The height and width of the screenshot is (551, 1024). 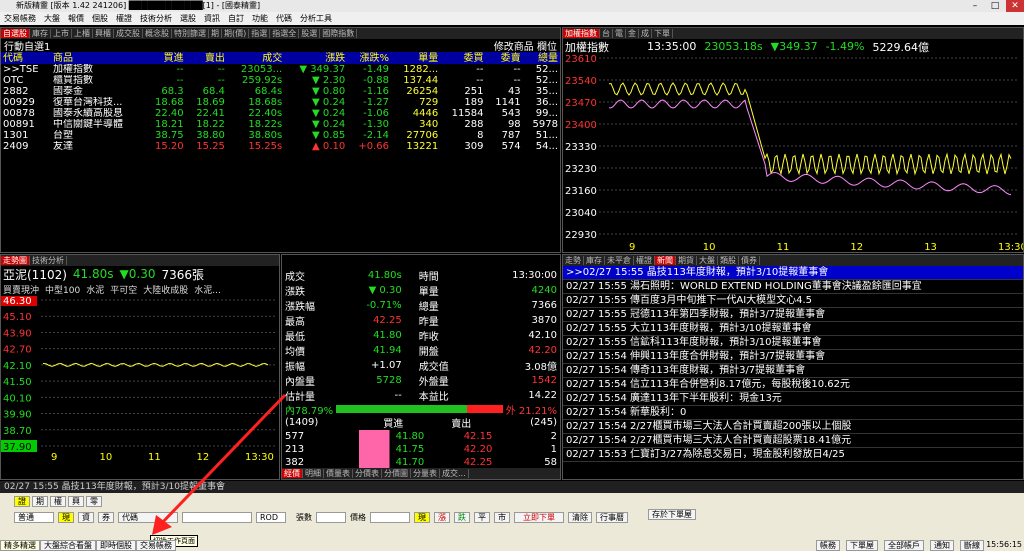 What do you see at coordinates (48, 260) in the screenshot?
I see `stock-tab-1: 技術分析` at bounding box center [48, 260].